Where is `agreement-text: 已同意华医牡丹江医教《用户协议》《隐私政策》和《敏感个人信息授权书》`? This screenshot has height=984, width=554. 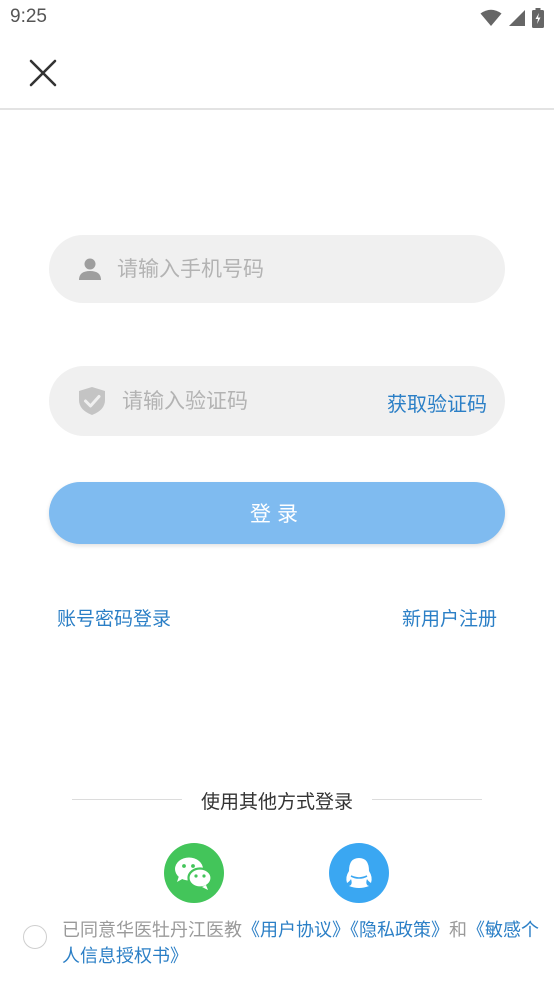 agreement-text: 已同意华医牡丹江医教《用户协议》《隐私政策》和《敏感个人信息授权书》 is located at coordinates (305, 944).